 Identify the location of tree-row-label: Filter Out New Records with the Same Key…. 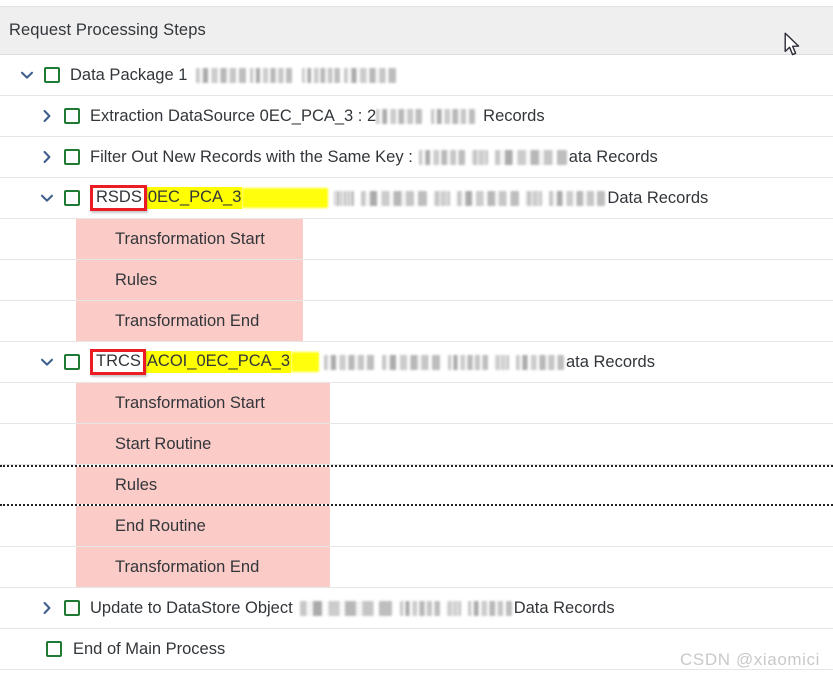
(374, 156).